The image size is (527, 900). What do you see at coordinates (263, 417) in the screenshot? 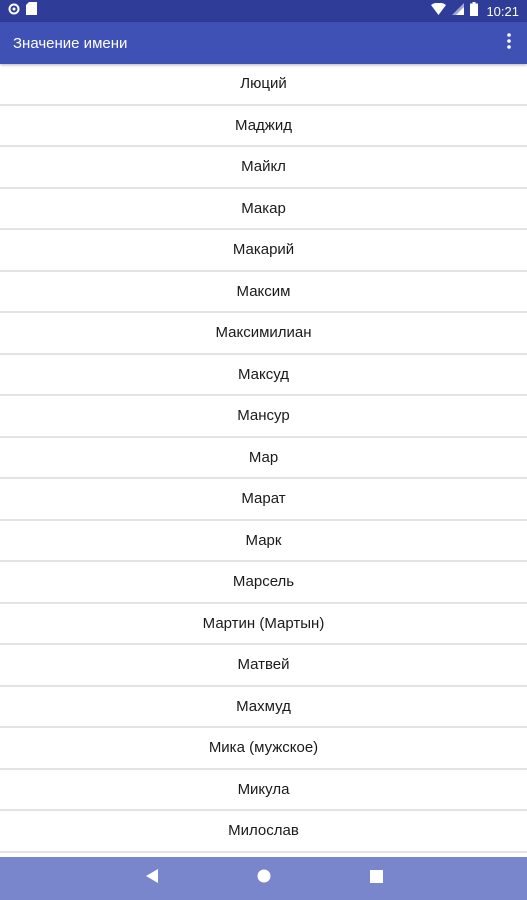
I see `list-item: Мансур` at bounding box center [263, 417].